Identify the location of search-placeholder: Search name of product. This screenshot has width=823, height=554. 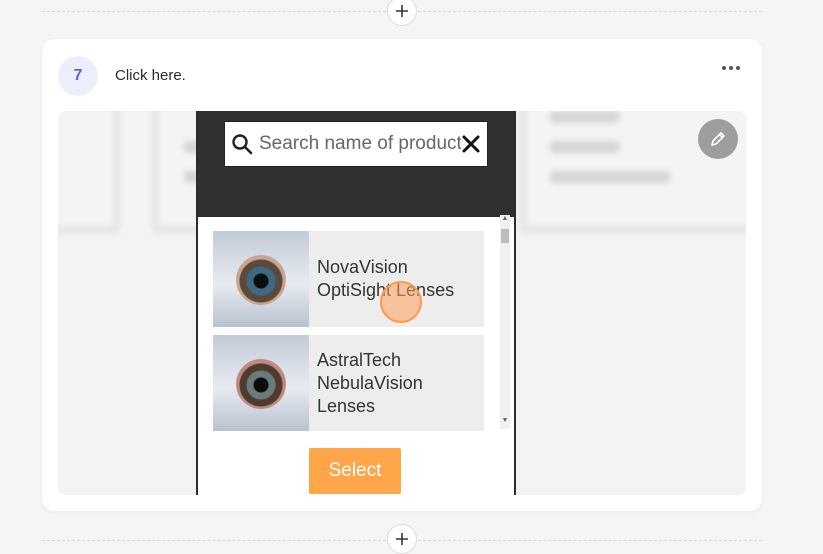
(360, 143).